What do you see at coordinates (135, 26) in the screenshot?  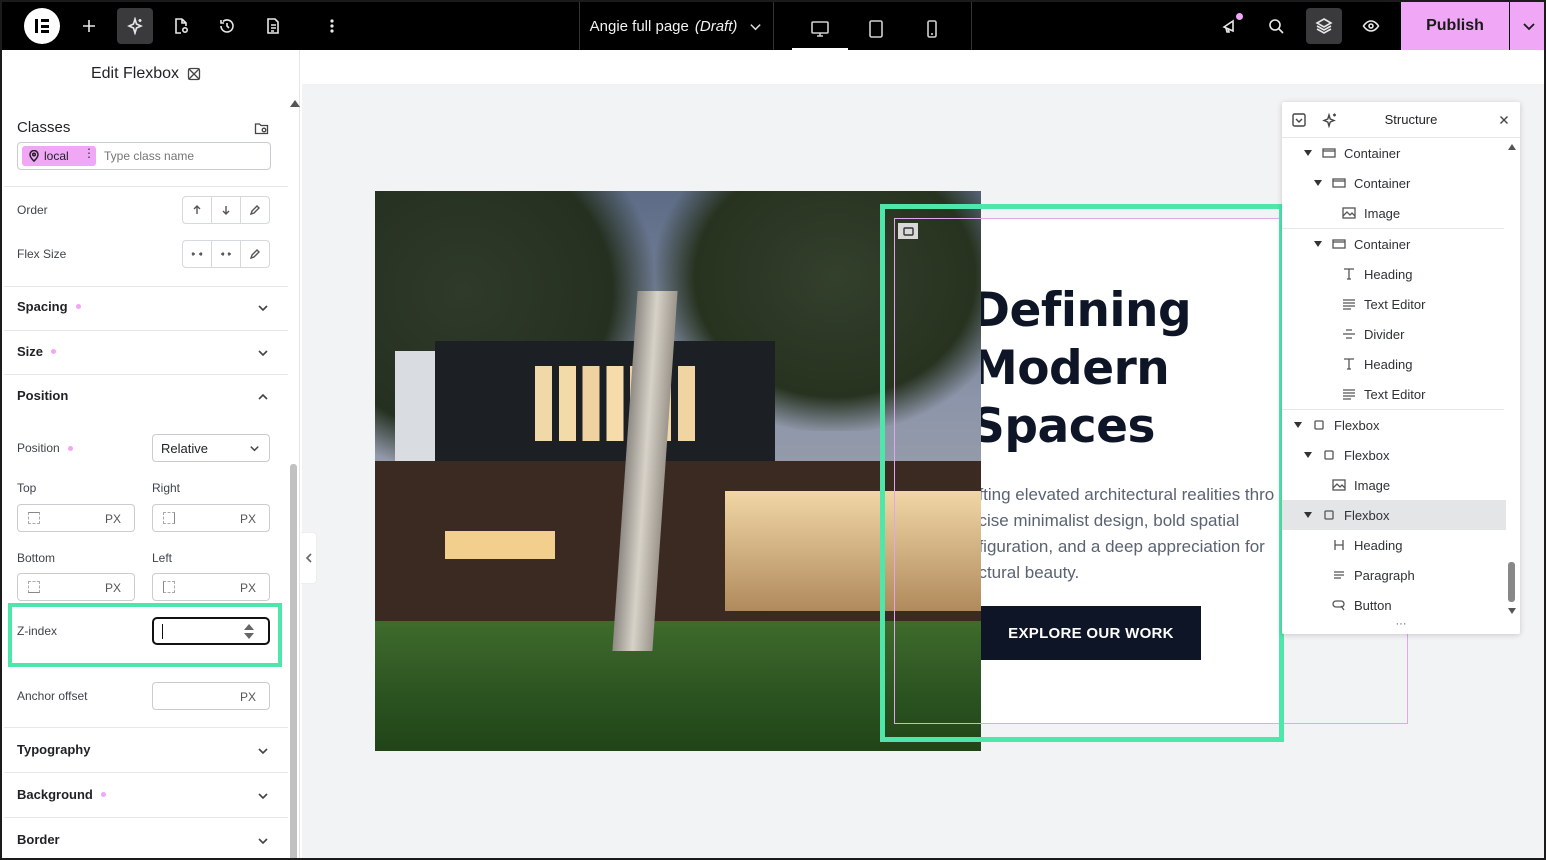 I see `ai-site-planner-button` at bounding box center [135, 26].